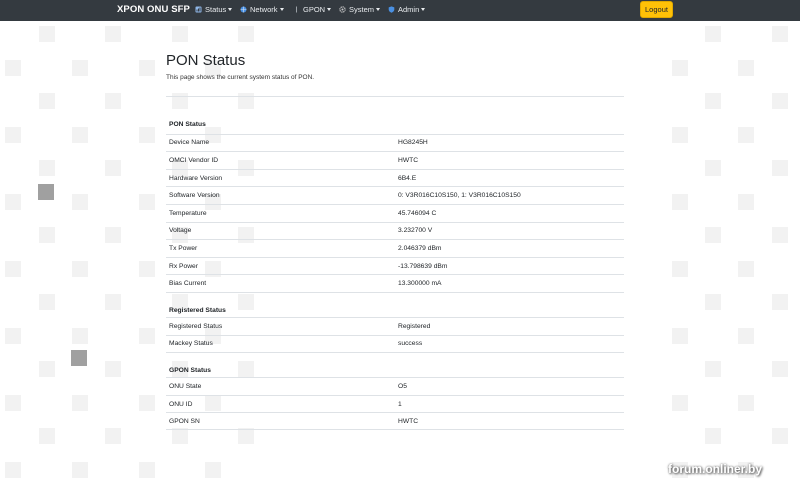 This screenshot has height=493, width=800. Describe the element at coordinates (188, 284) in the screenshot. I see `row-label: Bias Current` at that location.